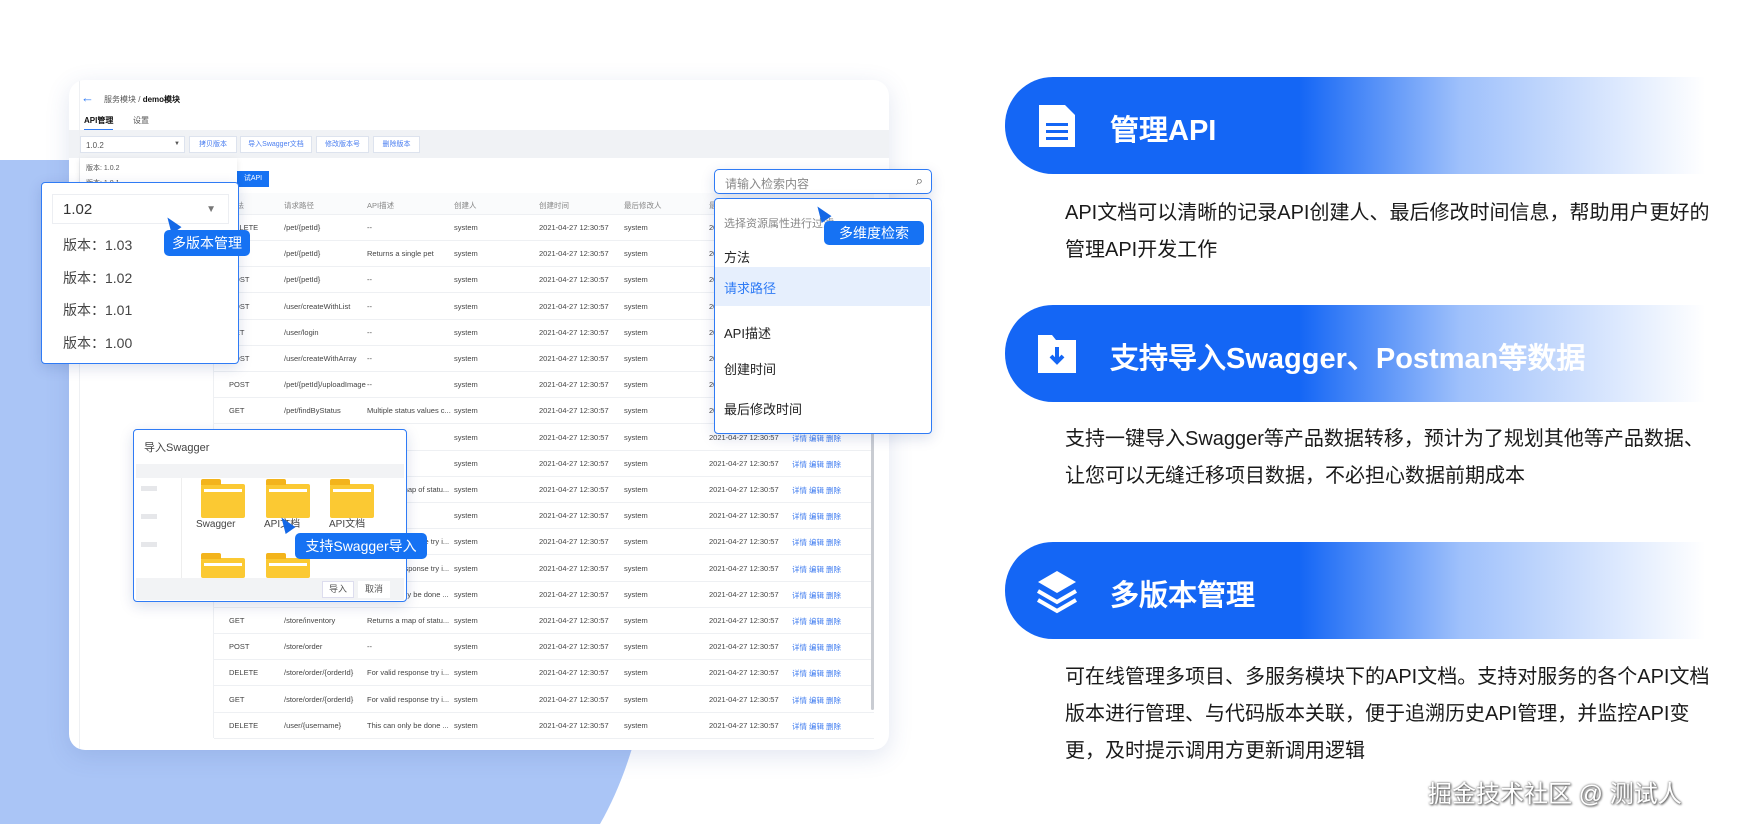 This screenshot has height=824, width=1740. What do you see at coordinates (299, 205) in the screenshot?
I see `column-header: 请求路径` at bounding box center [299, 205].